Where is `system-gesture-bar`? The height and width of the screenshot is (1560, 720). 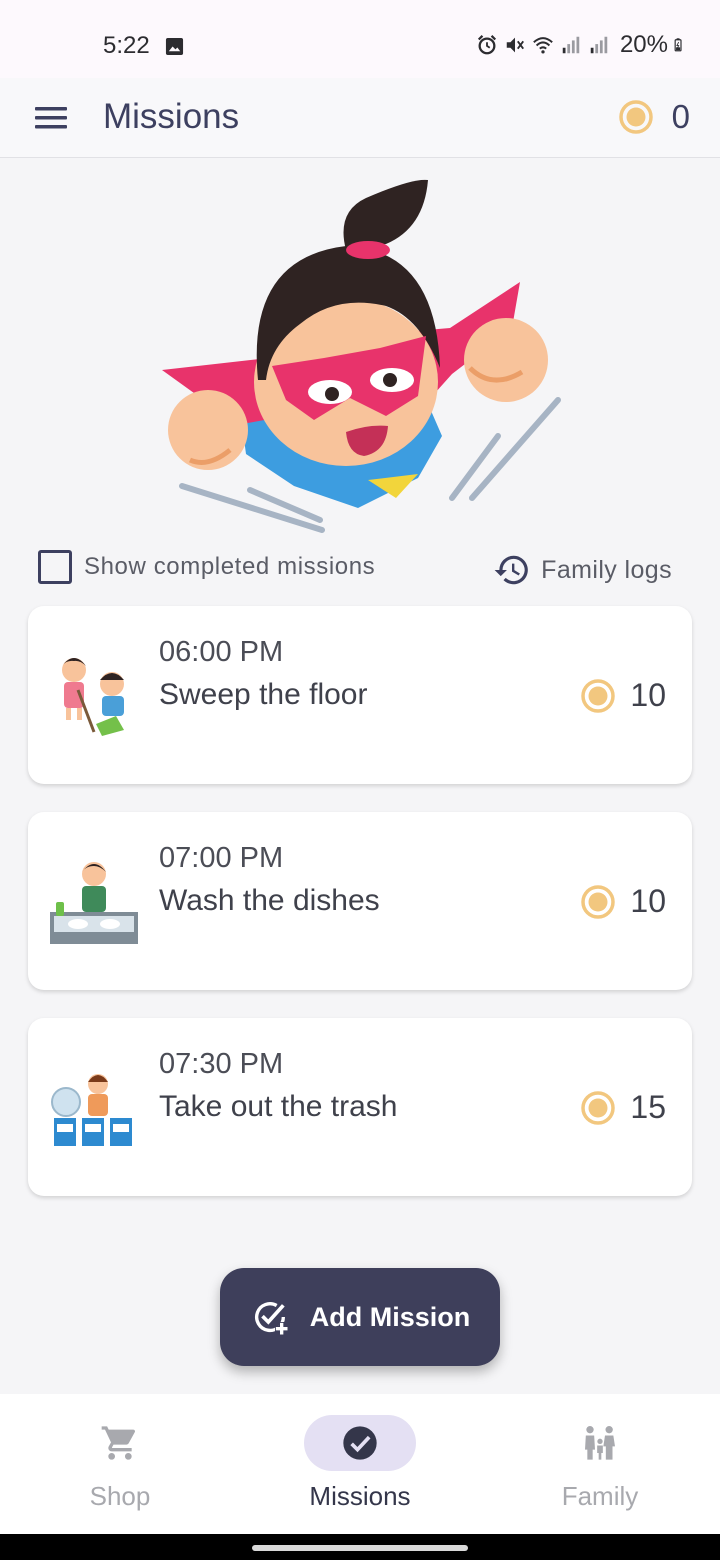 system-gesture-bar is located at coordinates (360, 1547).